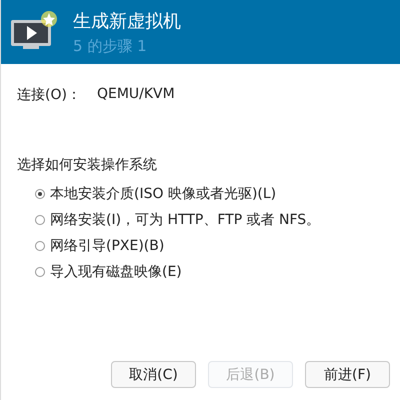 The width and height of the screenshot is (400, 400). Describe the element at coordinates (347, 374) in the screenshot. I see `dialog-button: 前进(F)` at that location.